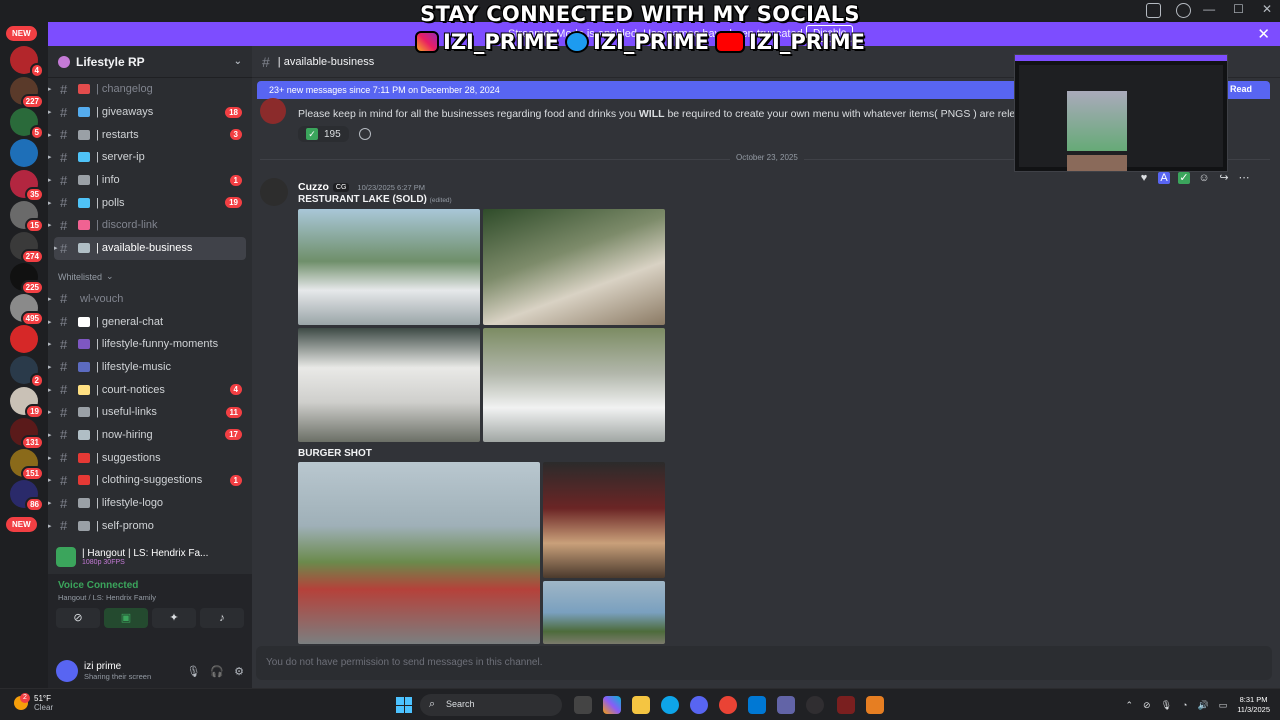  Describe the element at coordinates (1147, 705) in the screenshot. I see `network-off-icon: ⊘` at that location.